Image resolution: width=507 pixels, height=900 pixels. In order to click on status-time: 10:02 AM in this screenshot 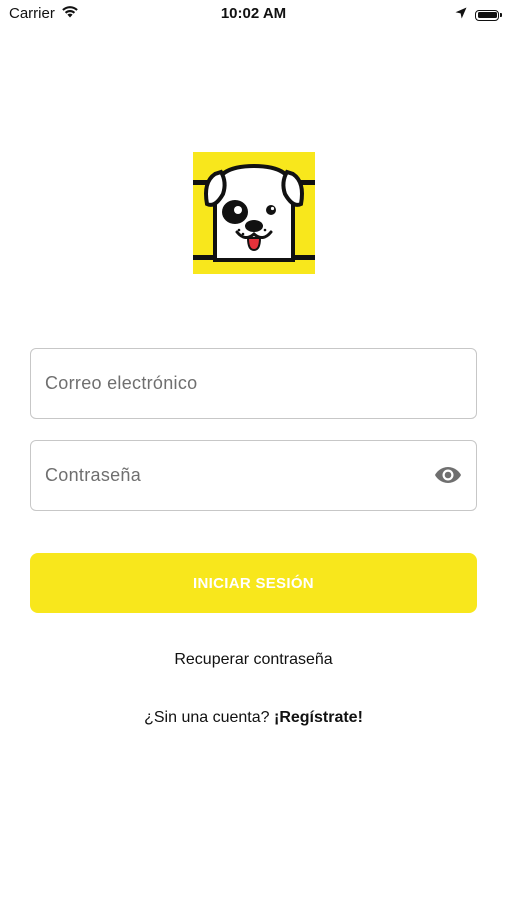, I will do `click(253, 13)`.